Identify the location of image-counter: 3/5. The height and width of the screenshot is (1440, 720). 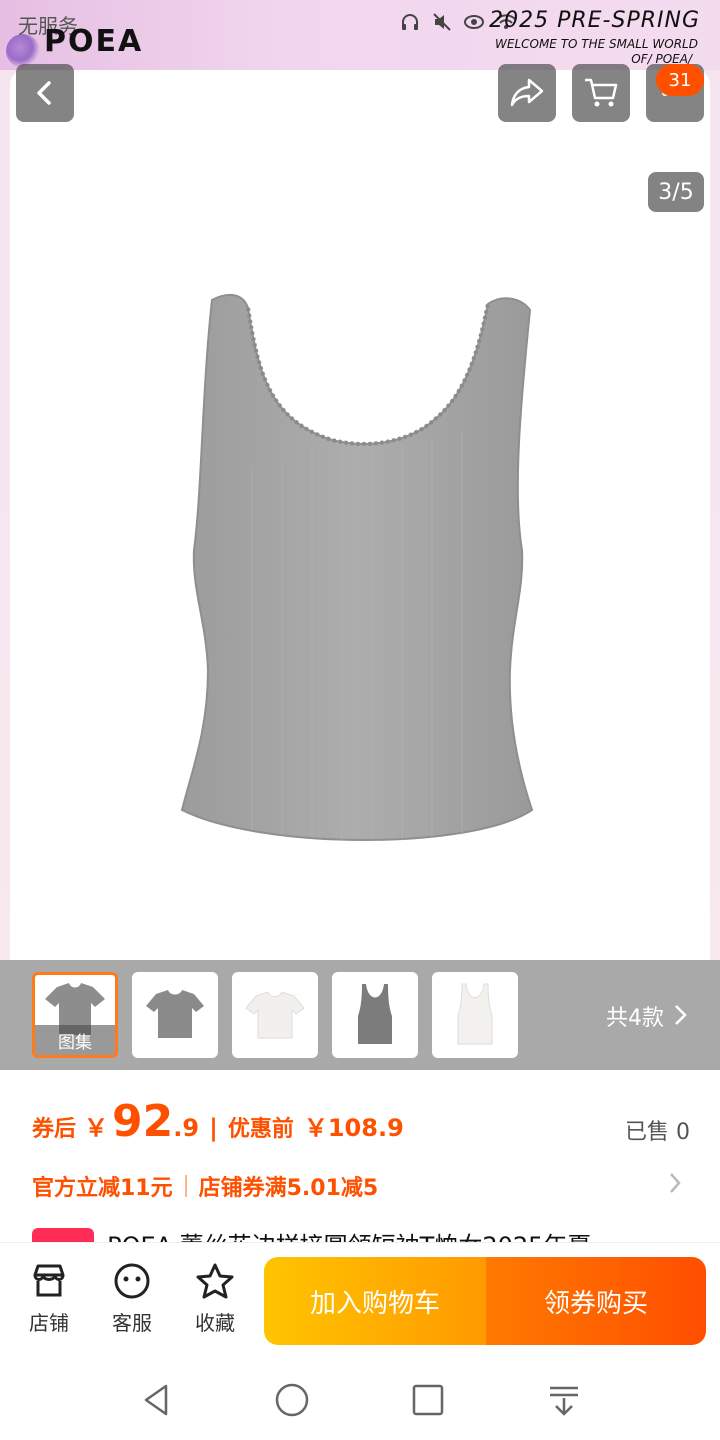
(676, 192).